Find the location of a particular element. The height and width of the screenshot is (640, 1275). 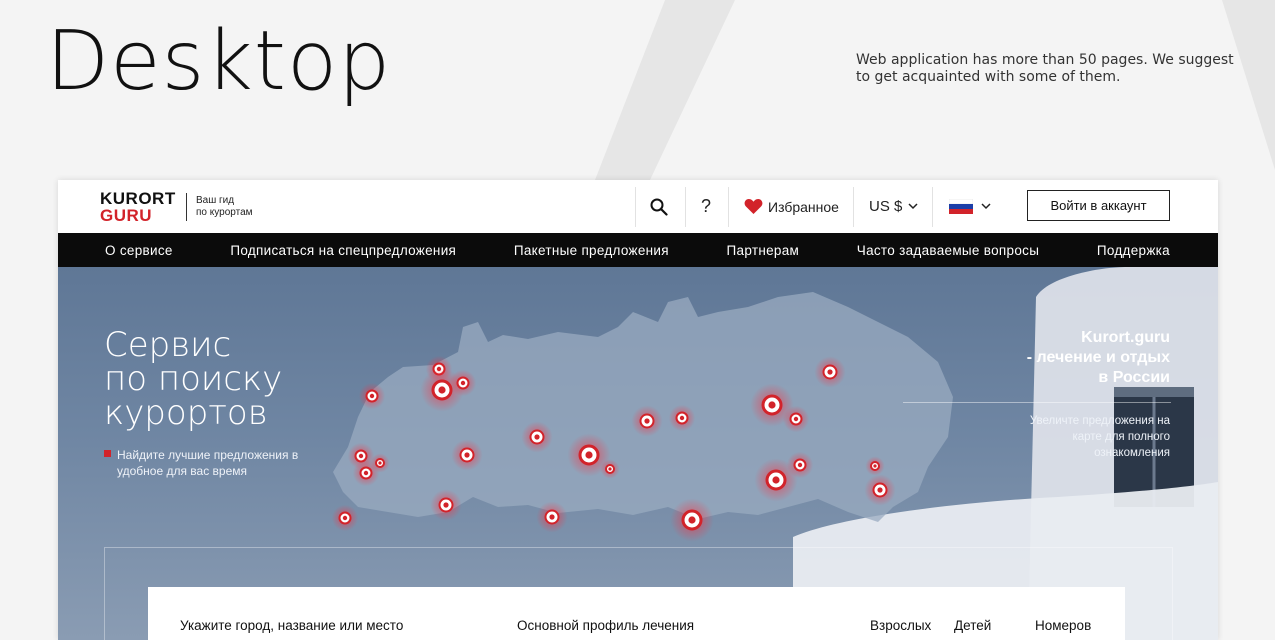

login-button: Войти в аккаунт is located at coordinates (1098, 205).